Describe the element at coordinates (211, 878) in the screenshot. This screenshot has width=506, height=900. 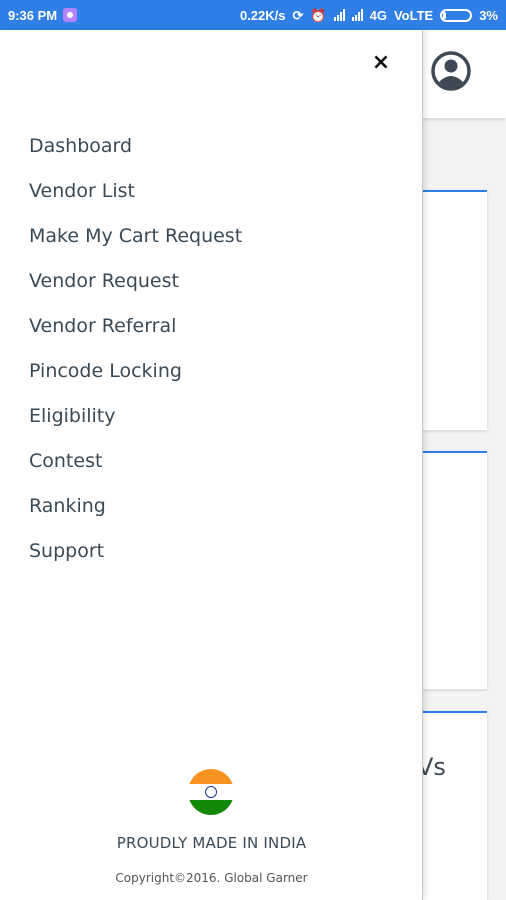
I see `copyright-text: Copyright©2016. Global Garner` at that location.